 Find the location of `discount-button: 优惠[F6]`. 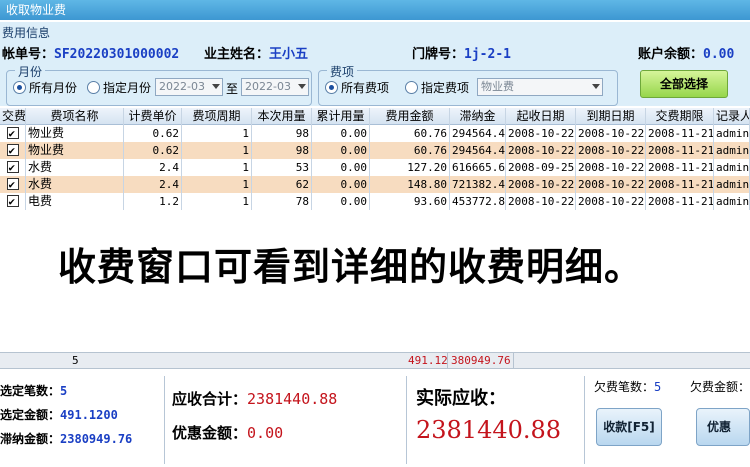

discount-button: 优惠[F6] is located at coordinates (723, 427).